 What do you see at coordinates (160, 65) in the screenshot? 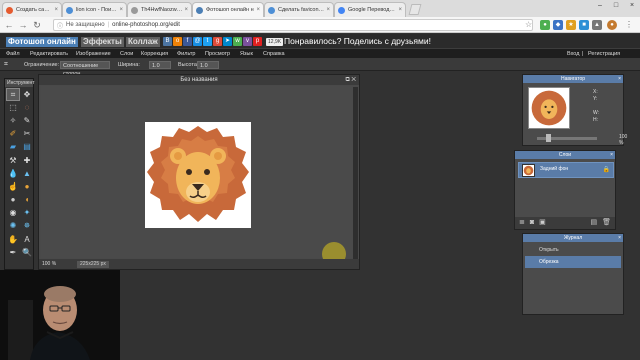
I see `width-input: 1.0` at bounding box center [160, 65].